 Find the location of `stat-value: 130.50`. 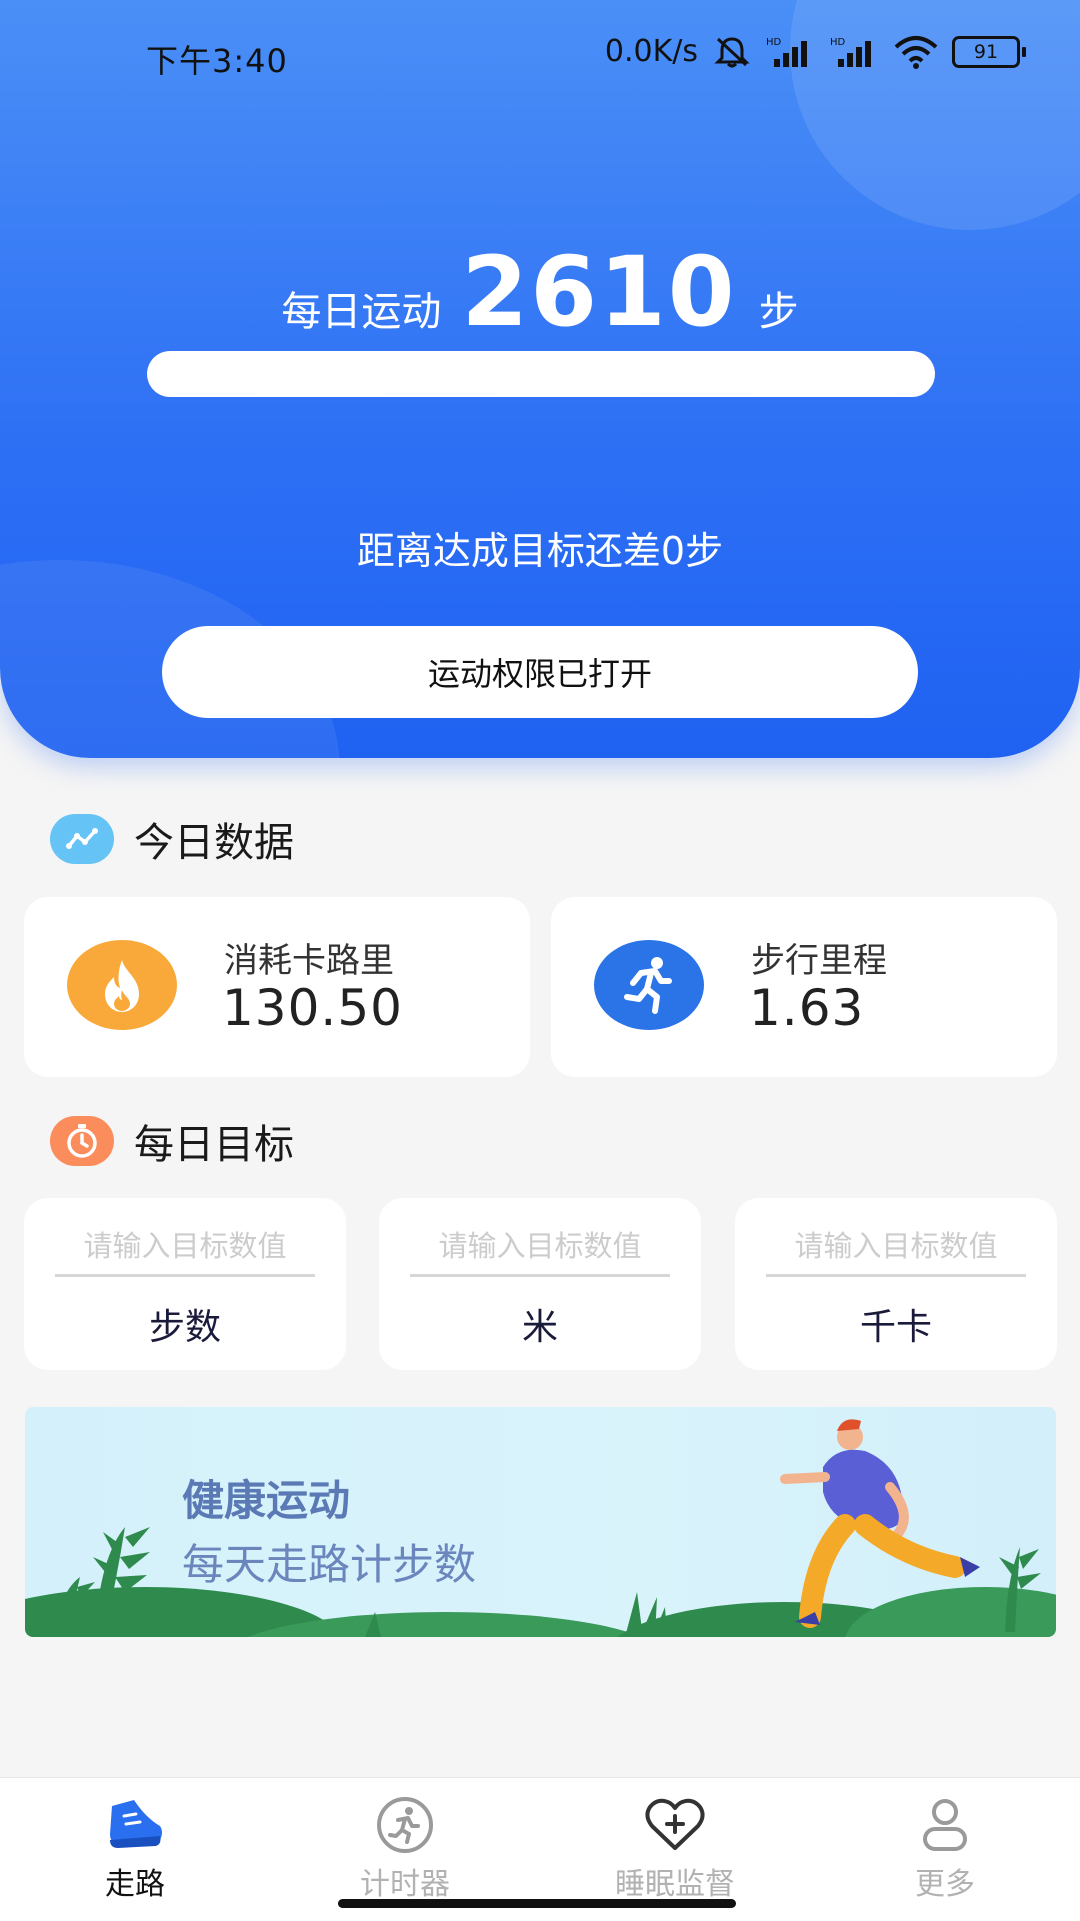

stat-value: 130.50 is located at coordinates (312, 1008).